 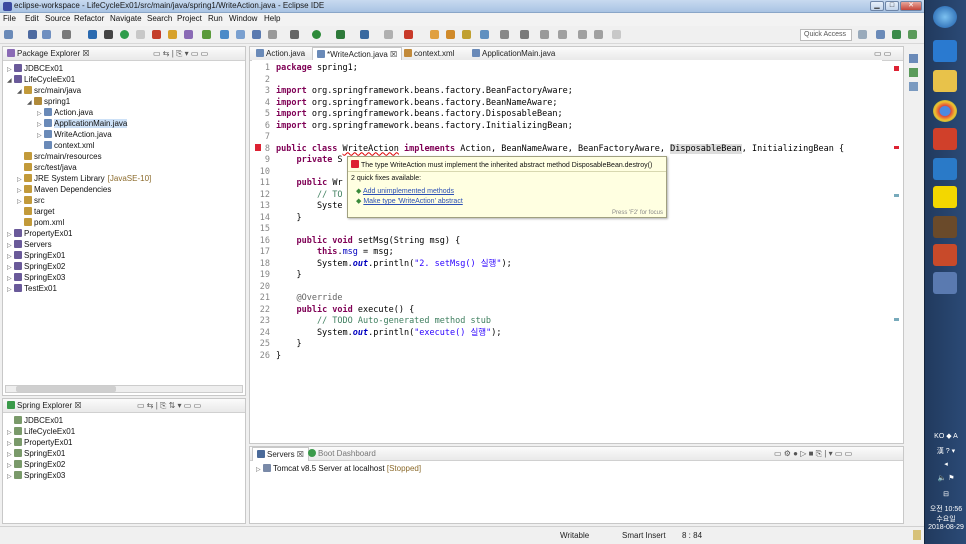 I want to click on tree-item: context.xml, so click(x=65, y=145).